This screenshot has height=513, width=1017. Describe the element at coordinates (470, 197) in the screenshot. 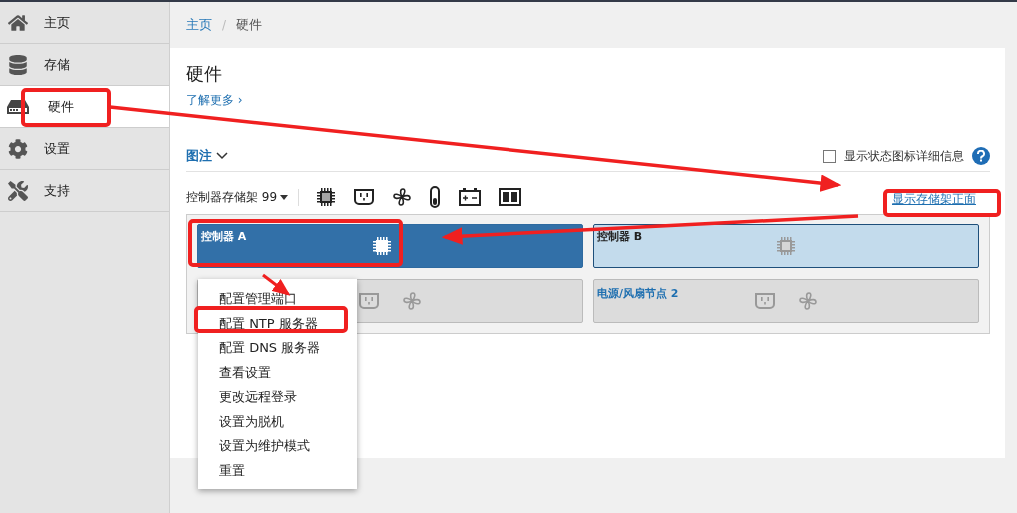

I see `battery-icon` at that location.